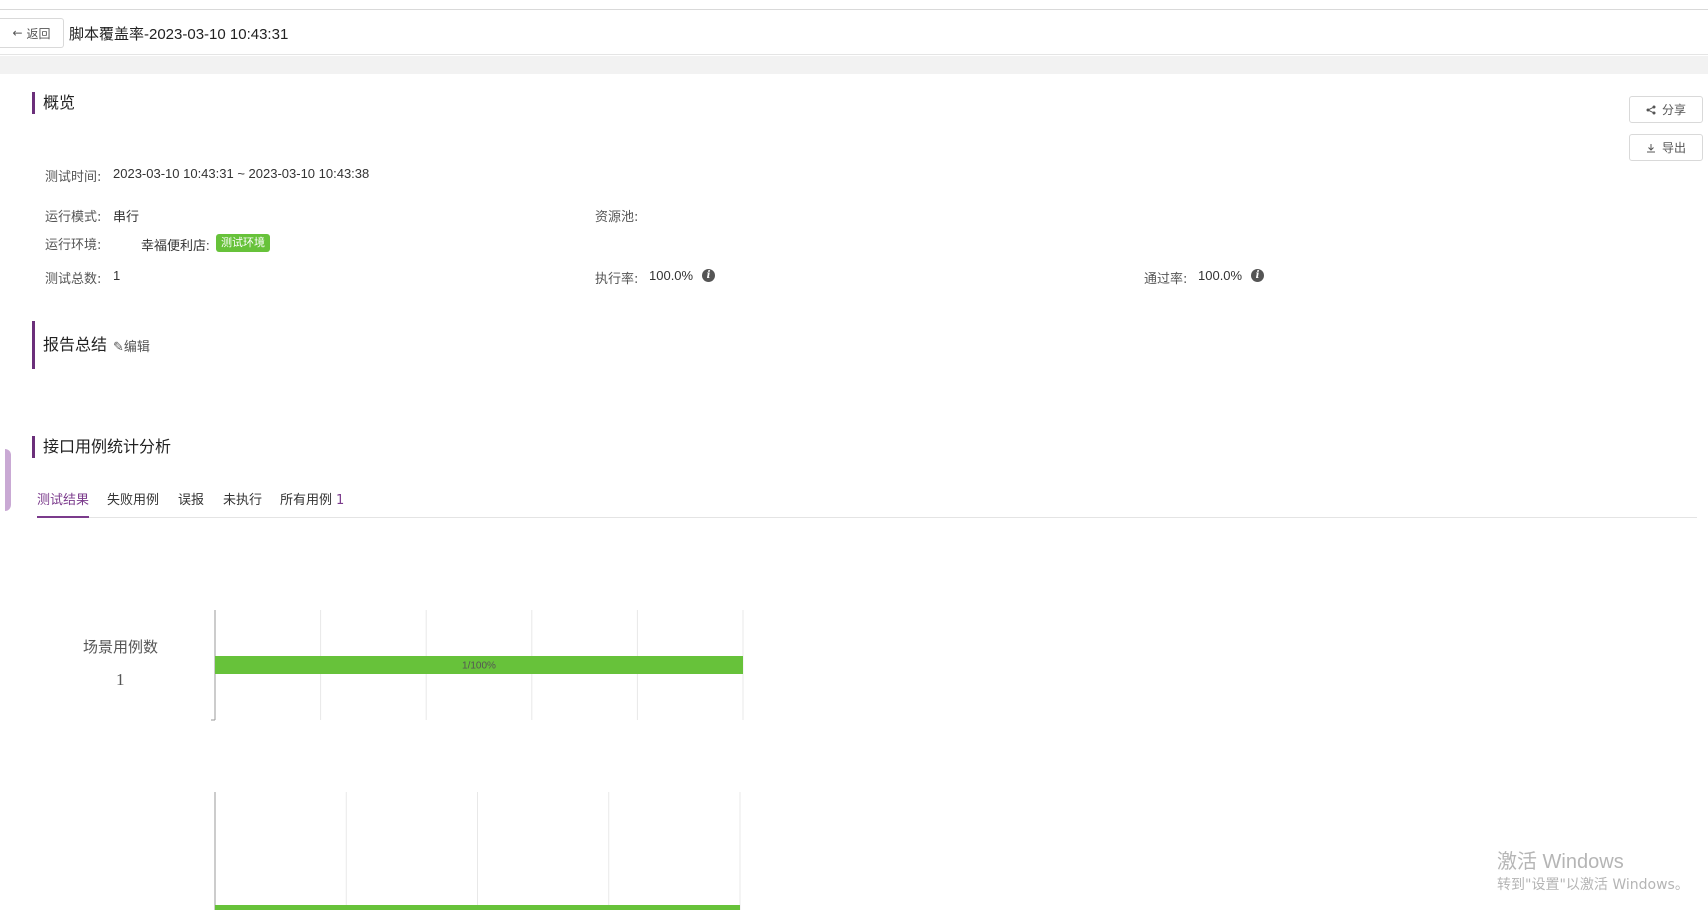 Image resolution: width=1708 pixels, height=910 pixels. What do you see at coordinates (867, 503) in the screenshot?
I see `analysis-tabs: 测试结果 失败用例 误报 未执行 所有用例 1` at bounding box center [867, 503].